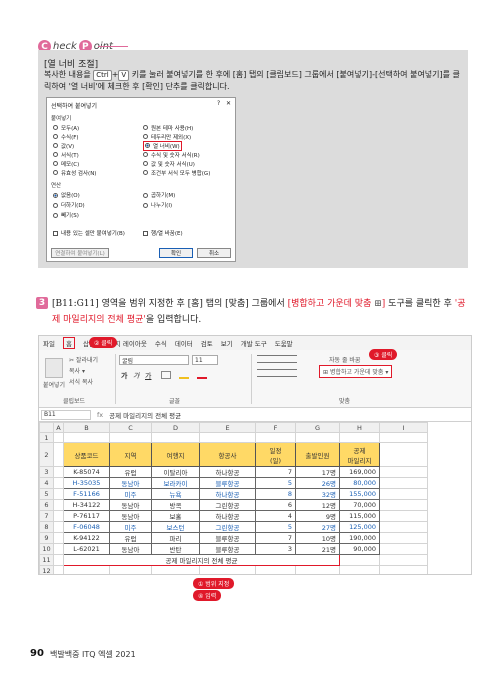 The width and height of the screenshot is (500, 679). What do you see at coordinates (130, 427) in the screenshot?
I see `col-header: C` at bounding box center [130, 427].